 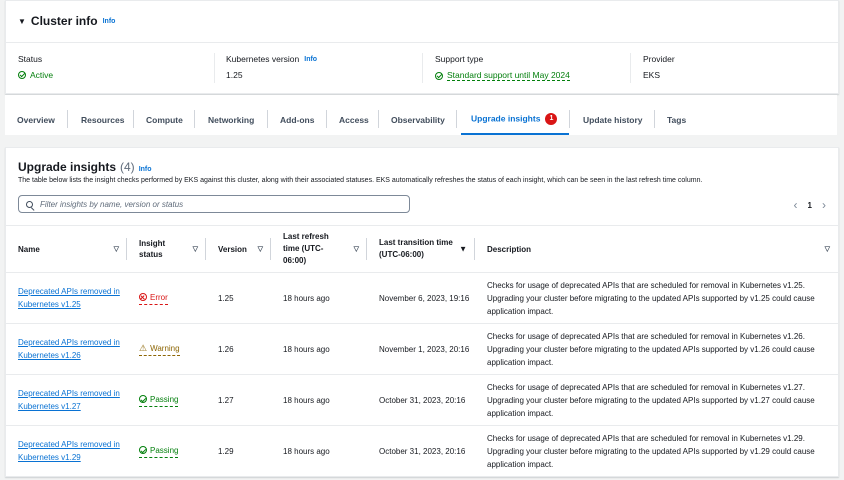 I want to click on tab-observability: Observability, so click(x=418, y=120).